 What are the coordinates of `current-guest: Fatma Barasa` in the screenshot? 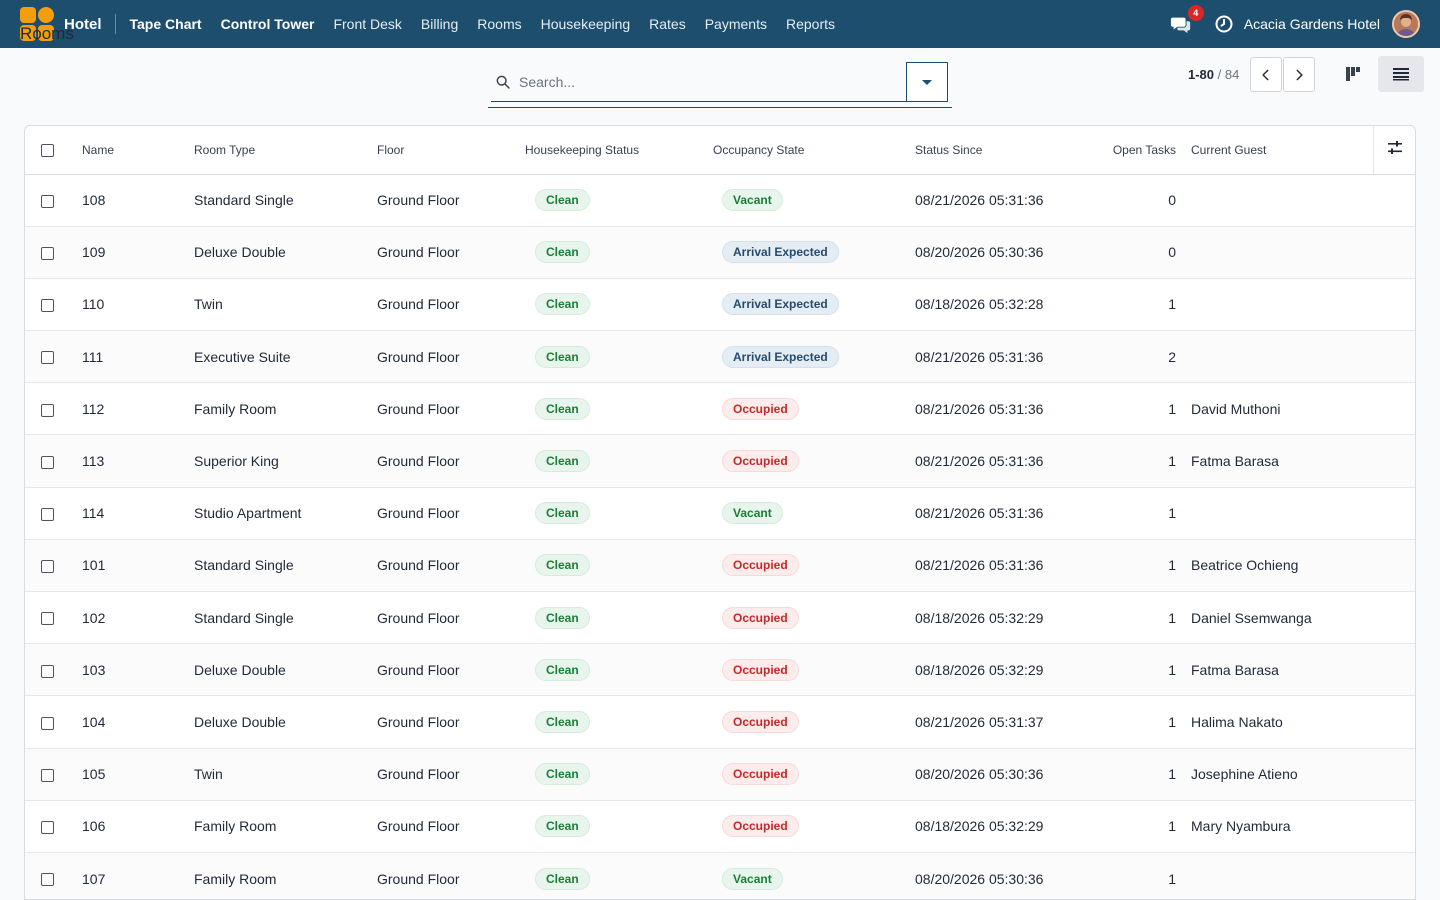 It's located at (1235, 461).